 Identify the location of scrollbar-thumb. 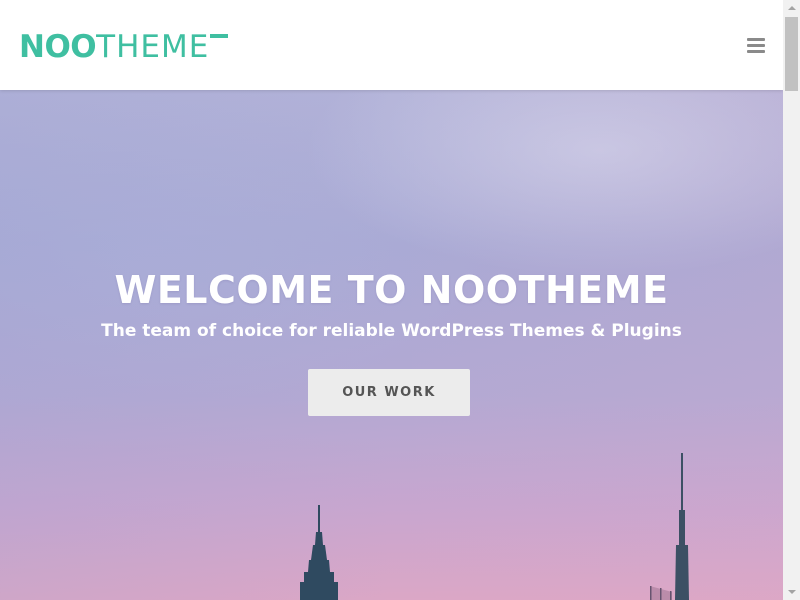
(791, 54).